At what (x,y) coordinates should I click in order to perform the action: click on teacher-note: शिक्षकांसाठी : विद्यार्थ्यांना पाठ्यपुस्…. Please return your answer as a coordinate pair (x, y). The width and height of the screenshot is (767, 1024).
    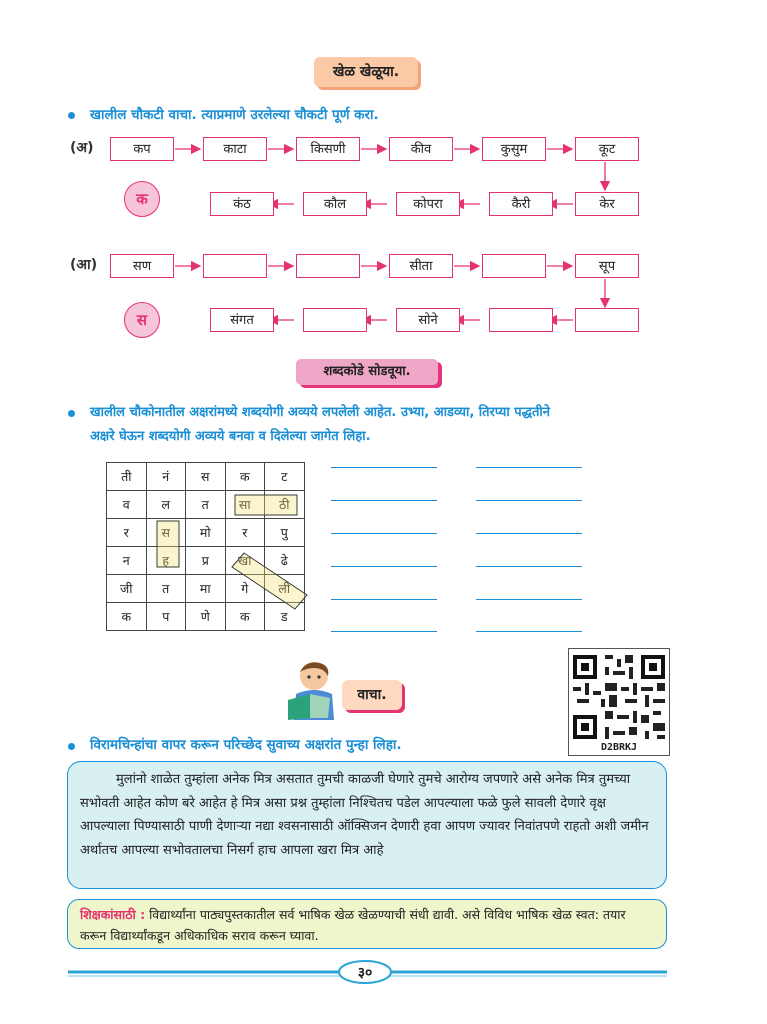
    Looking at the image, I should click on (367, 924).